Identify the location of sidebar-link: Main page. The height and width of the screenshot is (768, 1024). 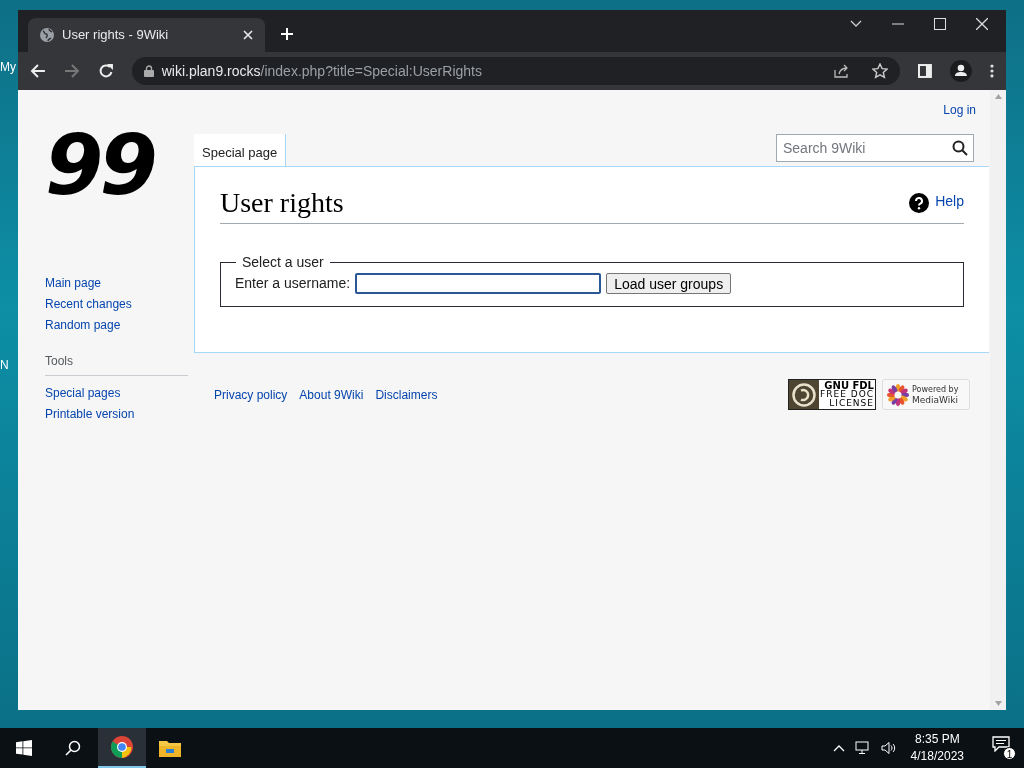
(73, 283).